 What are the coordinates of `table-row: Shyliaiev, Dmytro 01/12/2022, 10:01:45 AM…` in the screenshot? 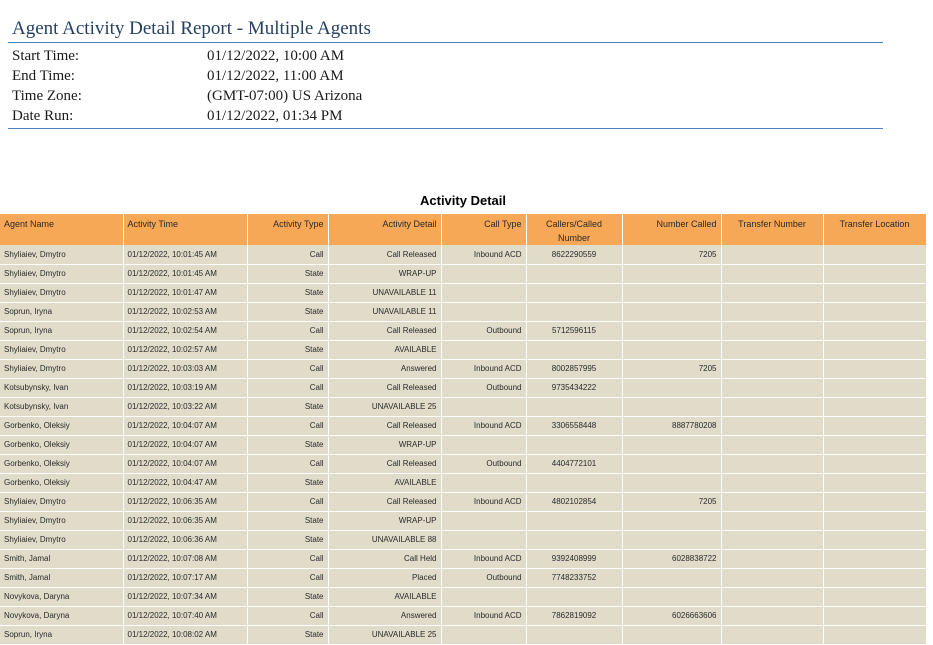 It's located at (463, 255).